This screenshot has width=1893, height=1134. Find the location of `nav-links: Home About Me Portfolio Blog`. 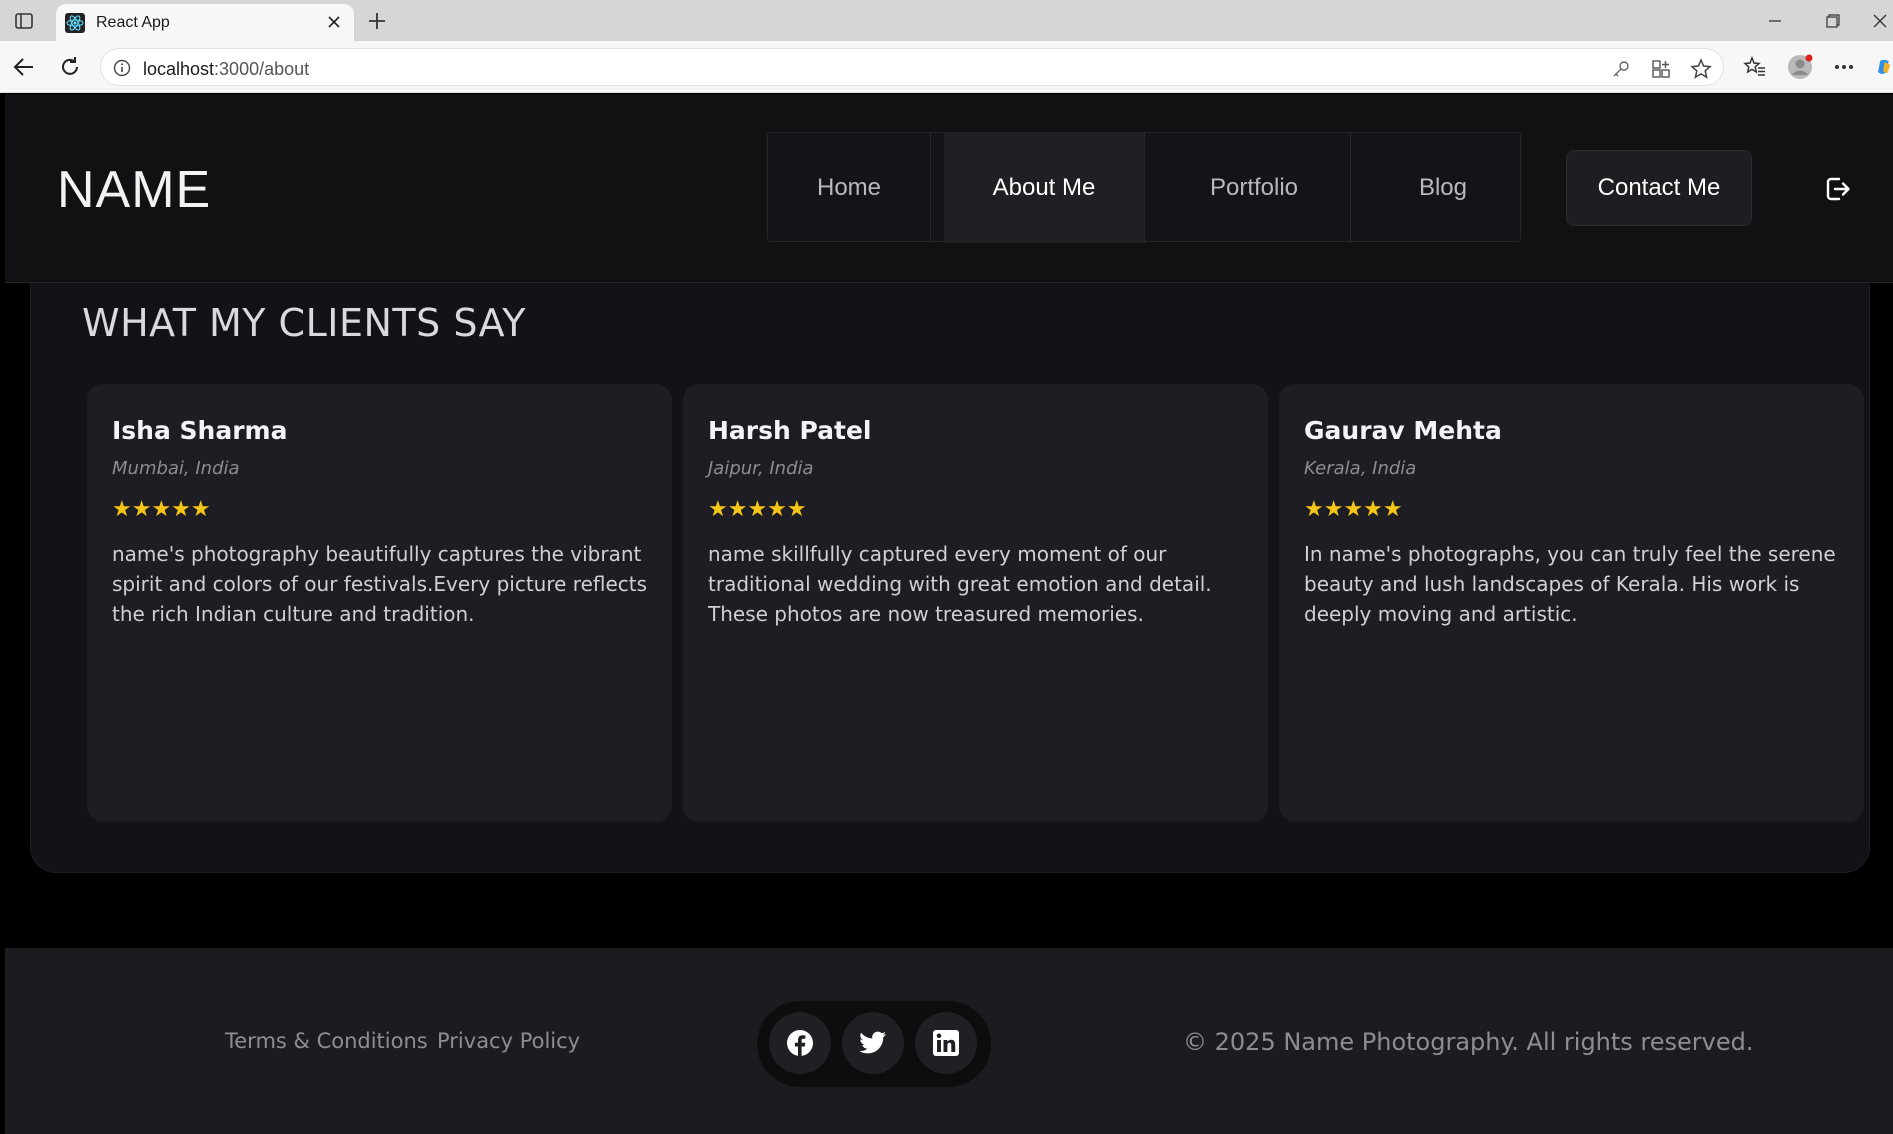

nav-links: Home About Me Portfolio Blog is located at coordinates (1144, 187).